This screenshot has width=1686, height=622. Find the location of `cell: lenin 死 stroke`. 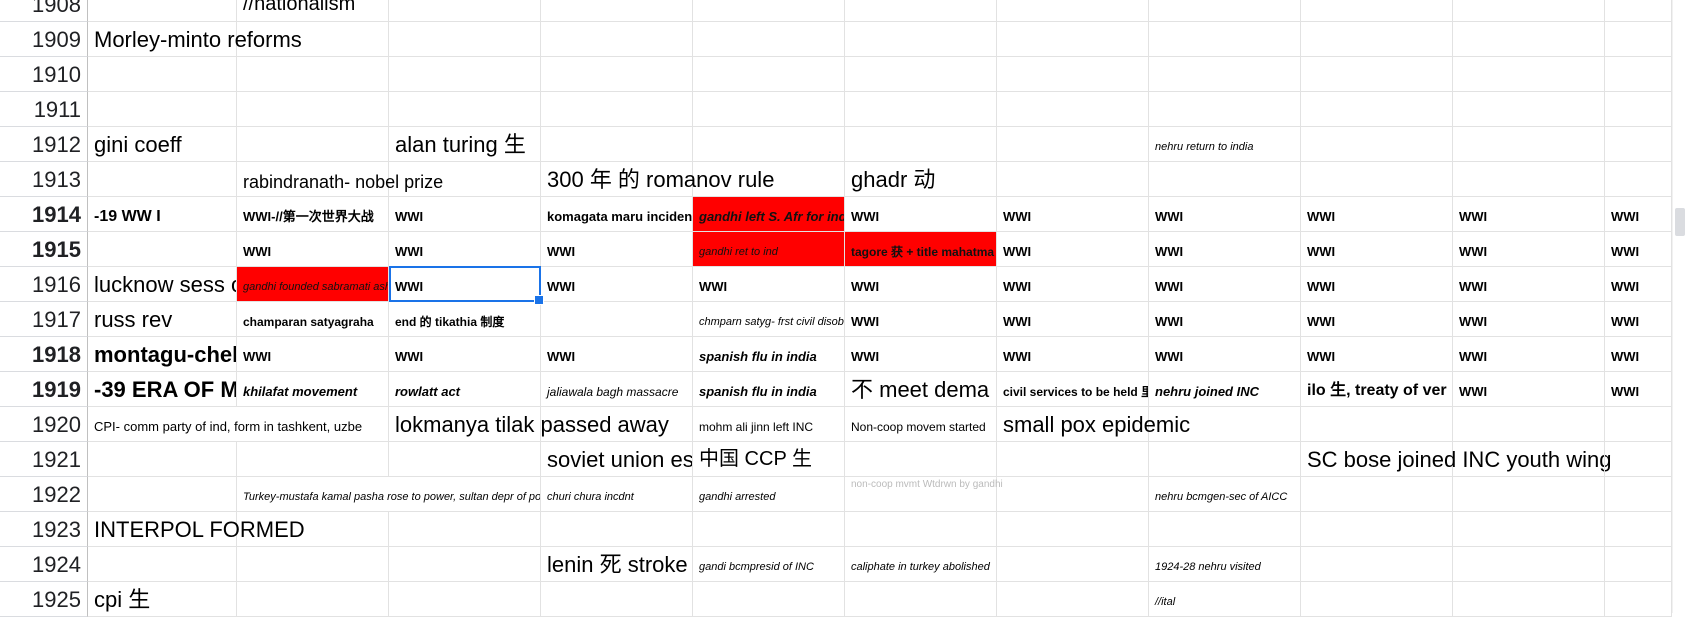

cell: lenin 死 stroke is located at coordinates (617, 564).